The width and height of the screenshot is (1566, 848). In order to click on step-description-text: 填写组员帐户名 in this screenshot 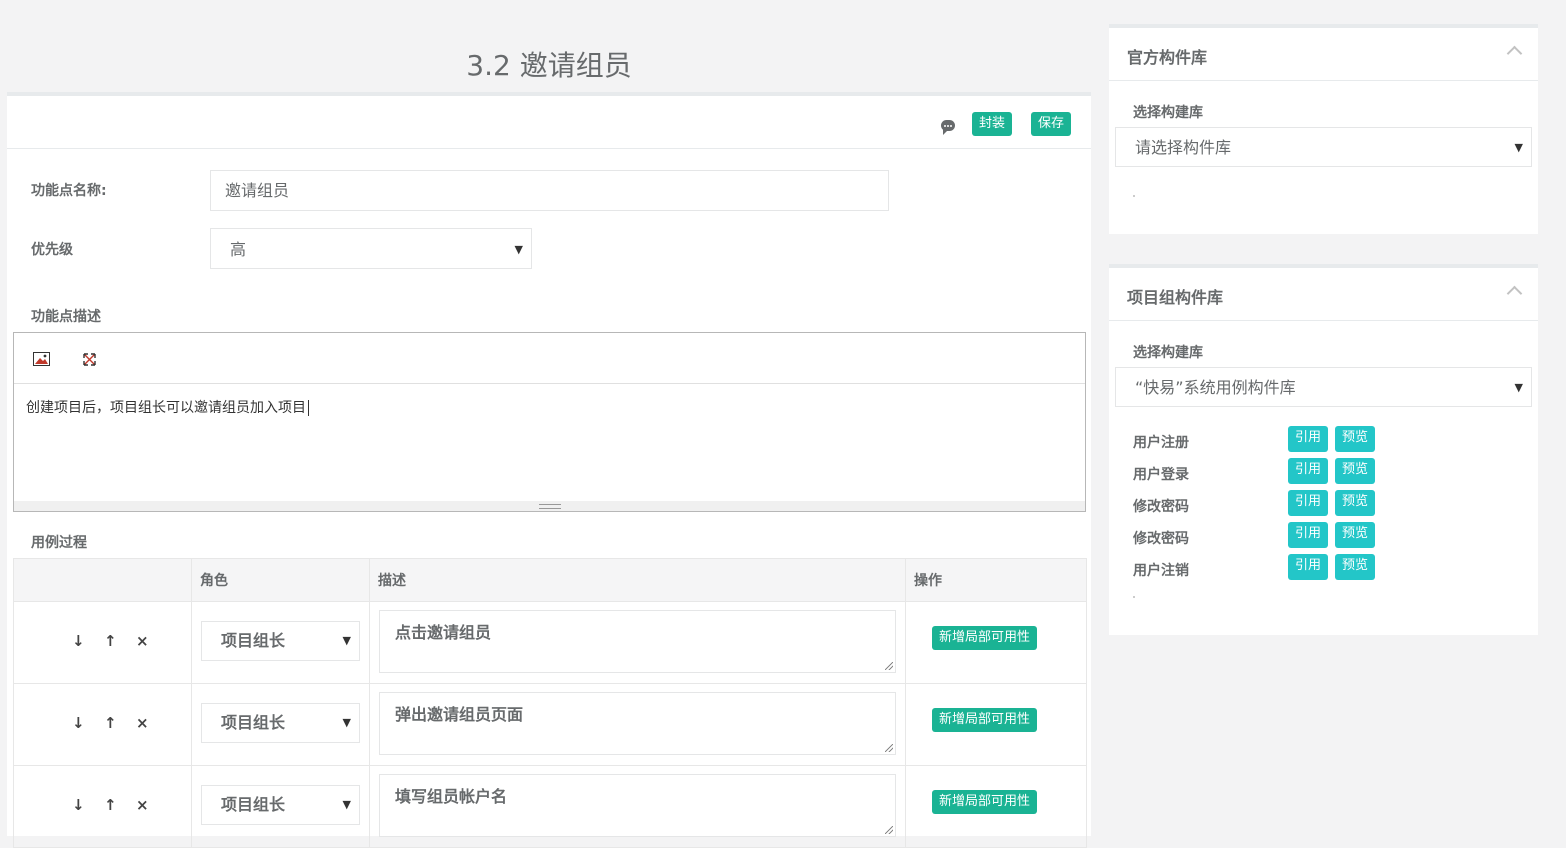, I will do `click(451, 796)`.